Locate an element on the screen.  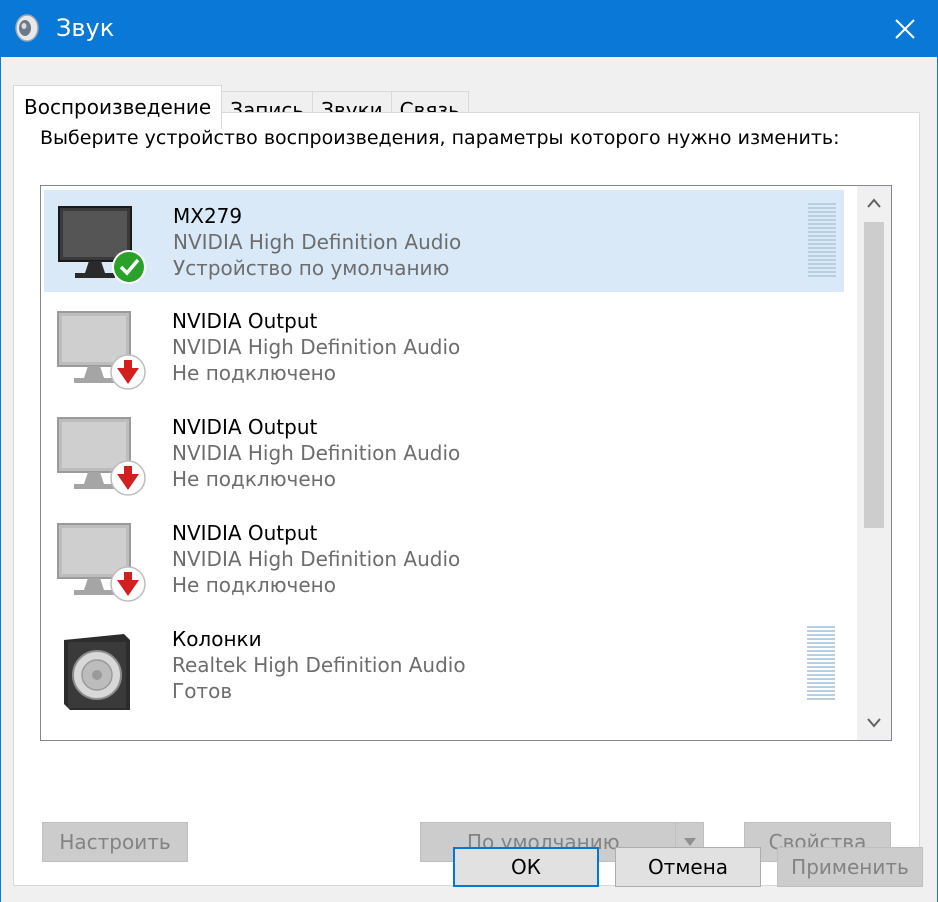
speaker-icon is located at coordinates (104, 670).